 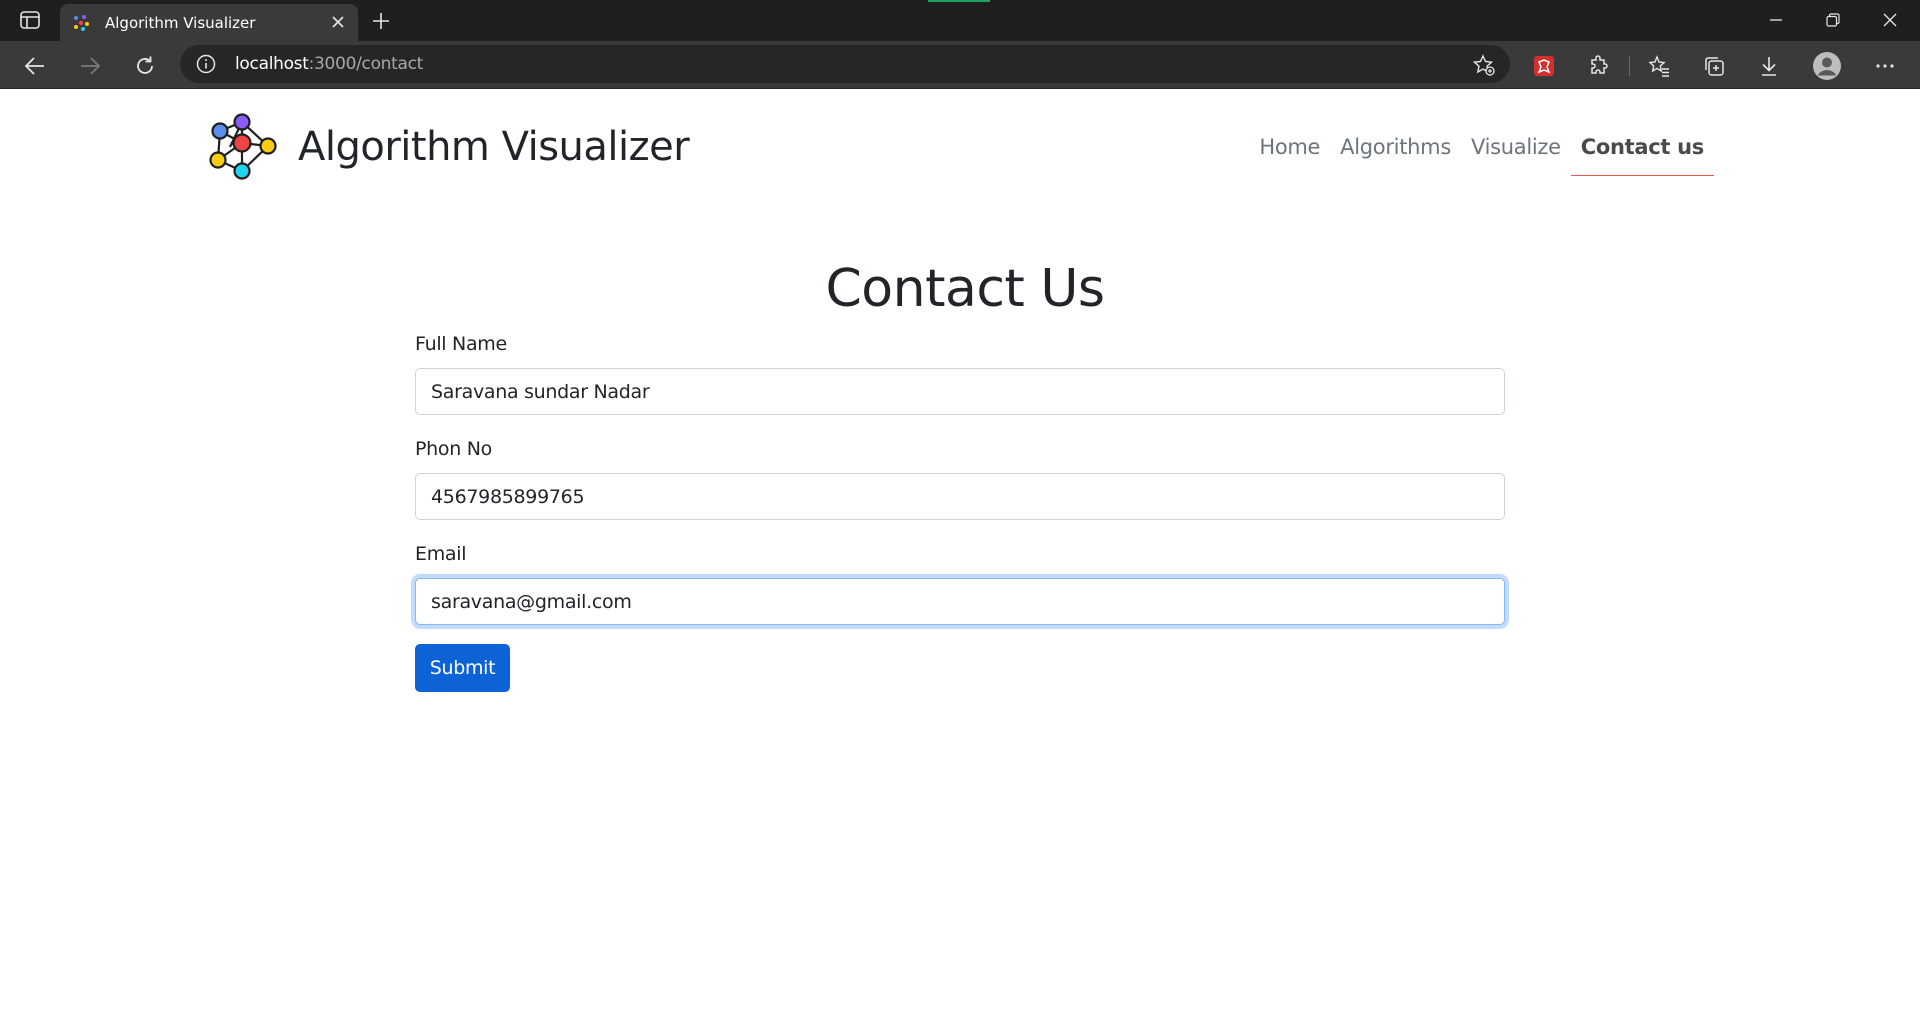 I want to click on brand-link: Algorithm Visualizer, so click(x=448, y=147).